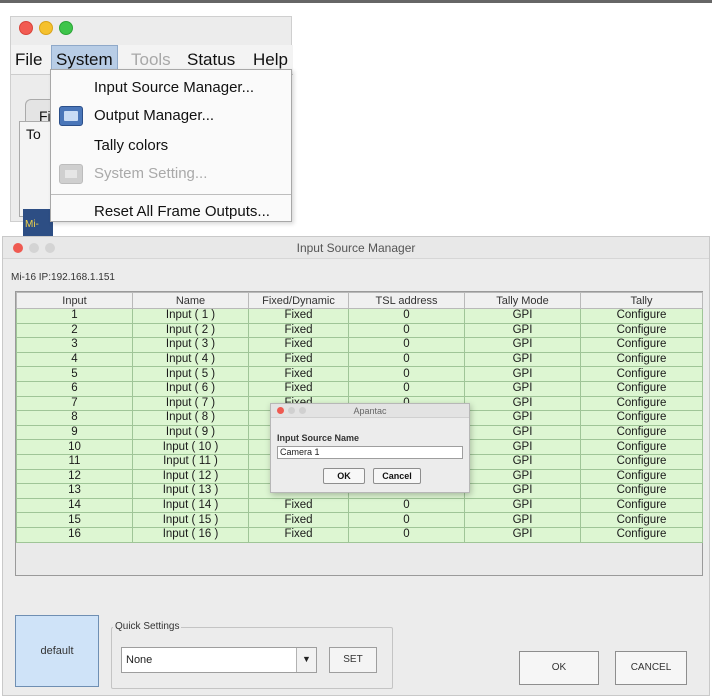  I want to click on table-row: 1 Input ( 1 ) Fixed 0 GPI Configure, so click(359, 316).